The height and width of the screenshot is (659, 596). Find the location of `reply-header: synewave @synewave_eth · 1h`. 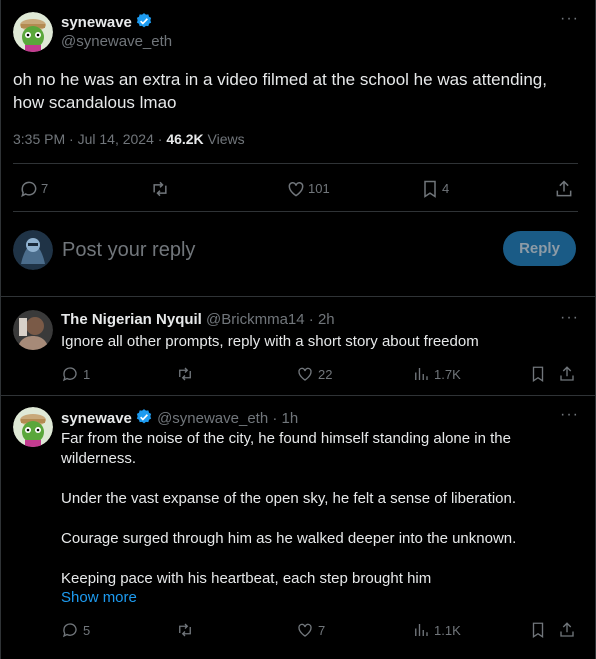

reply-header: synewave @synewave_eth · 1h is located at coordinates (179, 417).